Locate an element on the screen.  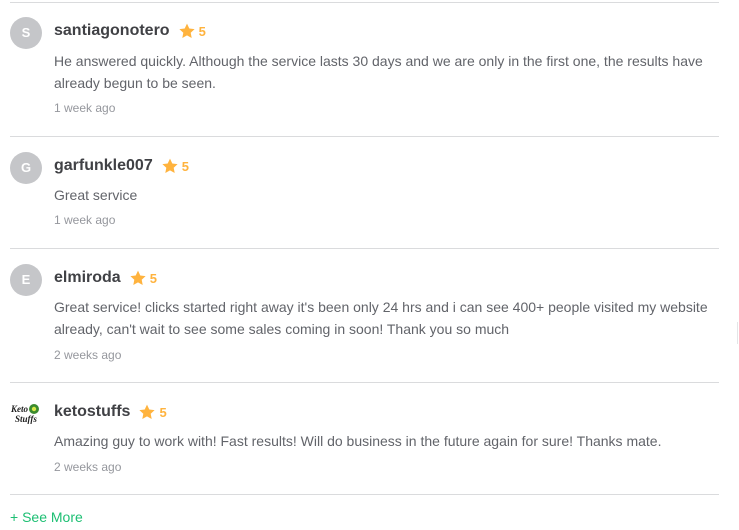
logo-text-keto: Keto is located at coordinates (19, 409).